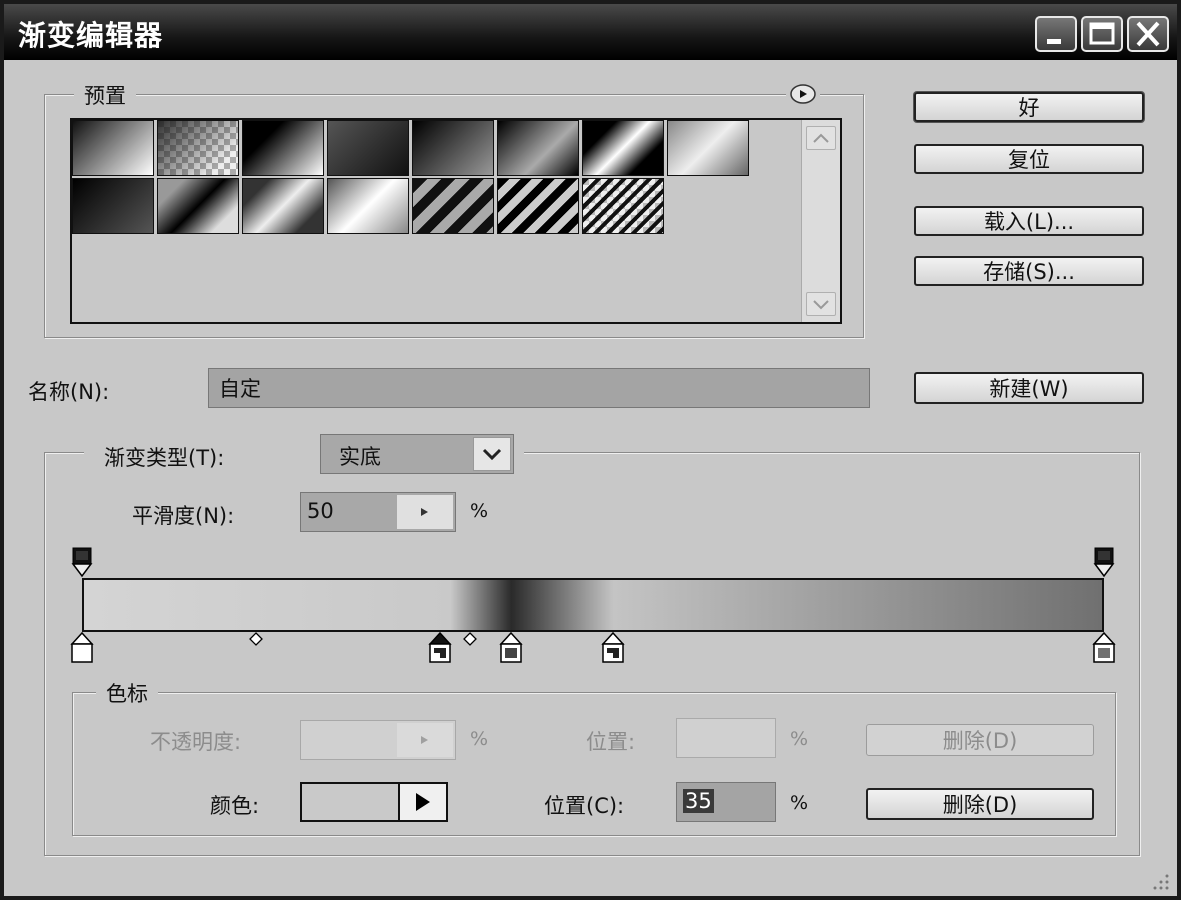  I want to click on scroll-down-button, so click(821, 304).